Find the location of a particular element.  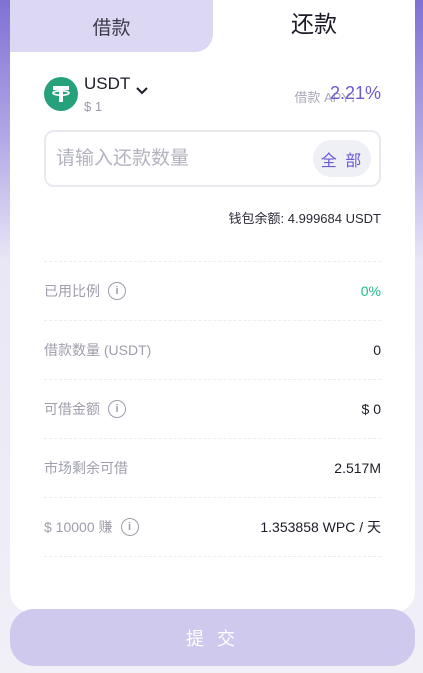

token-symbol: USDT is located at coordinates (107, 84).